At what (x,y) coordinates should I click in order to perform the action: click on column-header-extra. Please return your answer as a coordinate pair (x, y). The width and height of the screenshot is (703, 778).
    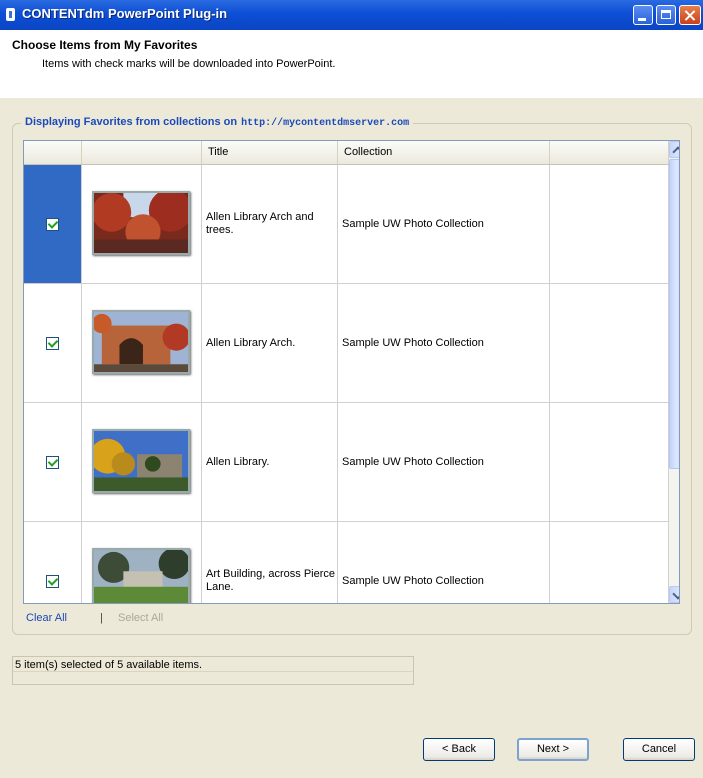
    Looking at the image, I should click on (609, 152).